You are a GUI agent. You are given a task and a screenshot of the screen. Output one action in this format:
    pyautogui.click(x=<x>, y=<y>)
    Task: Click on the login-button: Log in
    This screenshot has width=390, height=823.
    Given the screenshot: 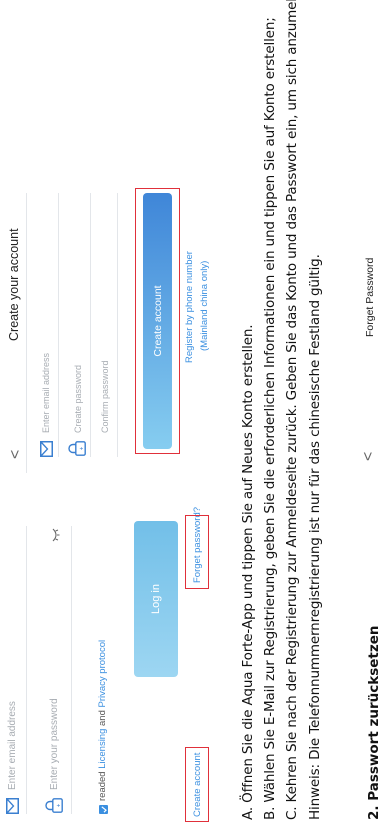 What is the action you would take?
    pyautogui.click(x=156, y=599)
    